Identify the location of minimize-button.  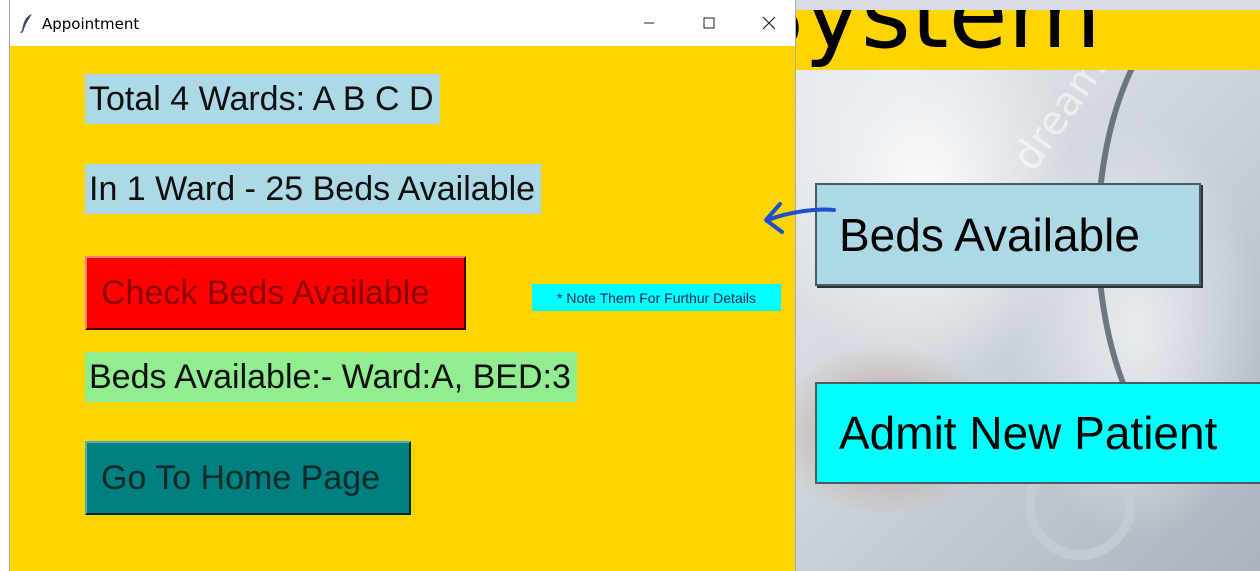
(649, 23).